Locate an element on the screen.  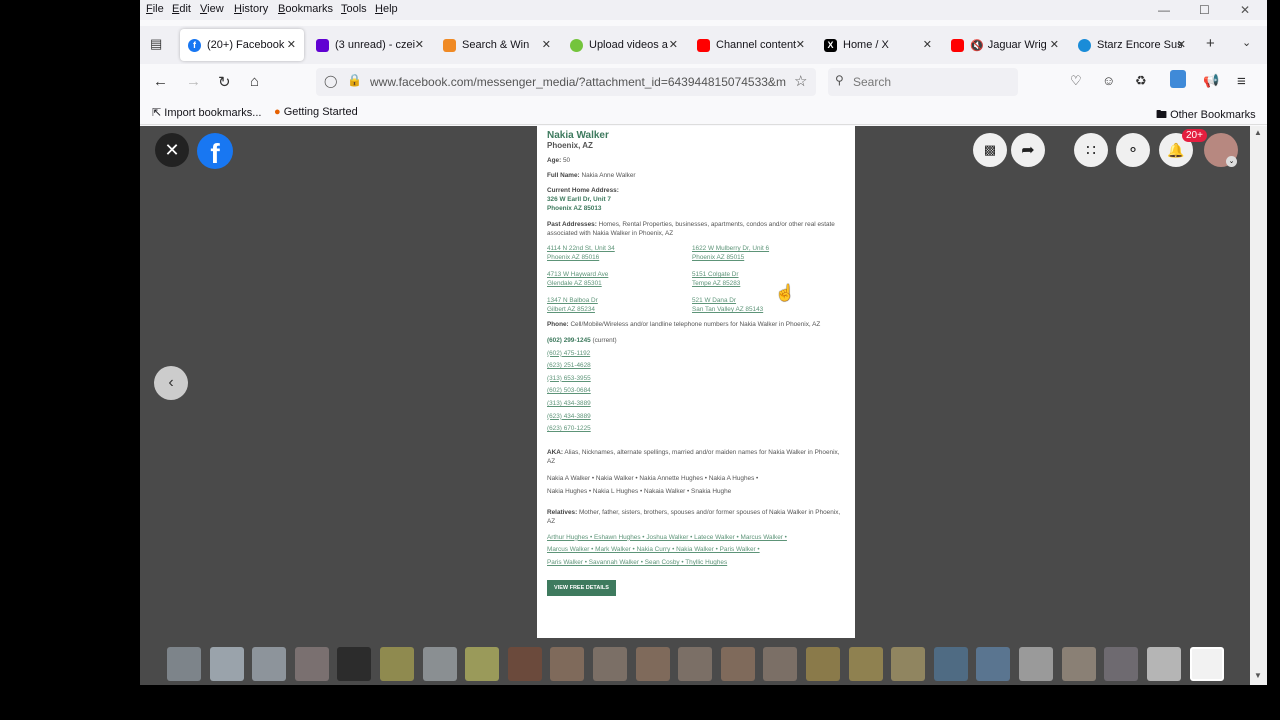
close-viewer-button: ✕ is located at coordinates (172, 150).